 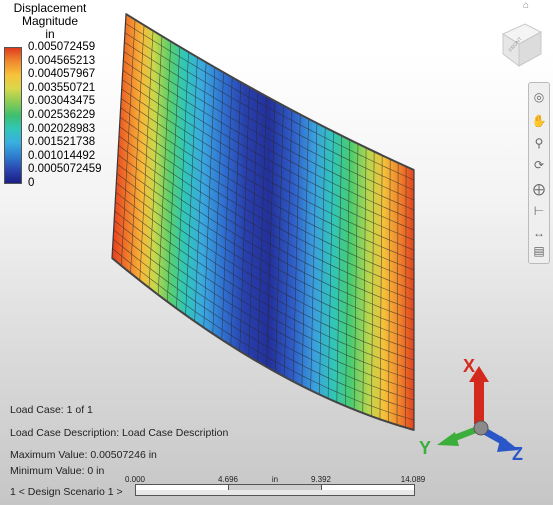 I want to click on viewcube: FRONT, so click(x=521, y=44).